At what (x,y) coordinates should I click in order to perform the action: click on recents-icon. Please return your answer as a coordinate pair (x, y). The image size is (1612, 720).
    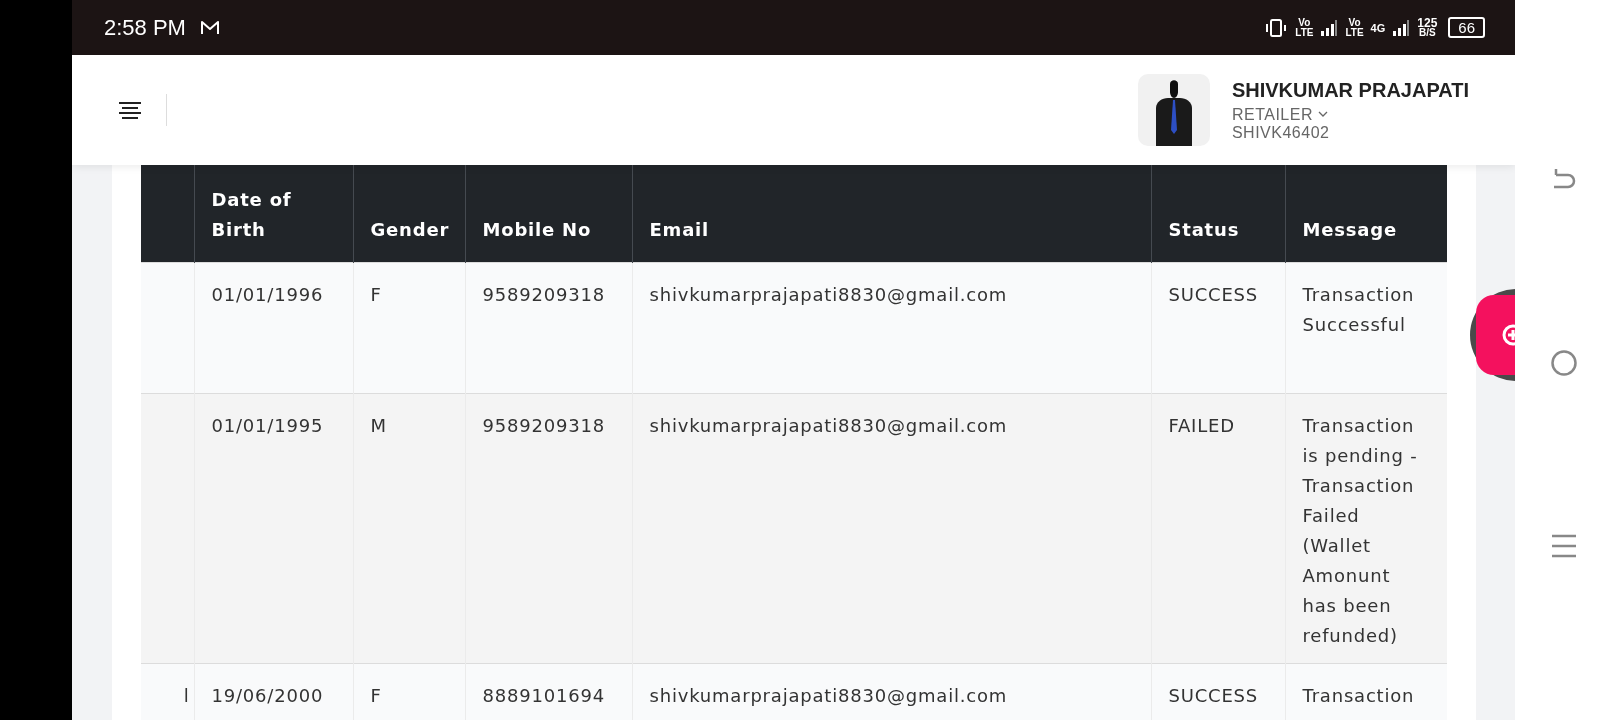
    Looking at the image, I should click on (1563, 546).